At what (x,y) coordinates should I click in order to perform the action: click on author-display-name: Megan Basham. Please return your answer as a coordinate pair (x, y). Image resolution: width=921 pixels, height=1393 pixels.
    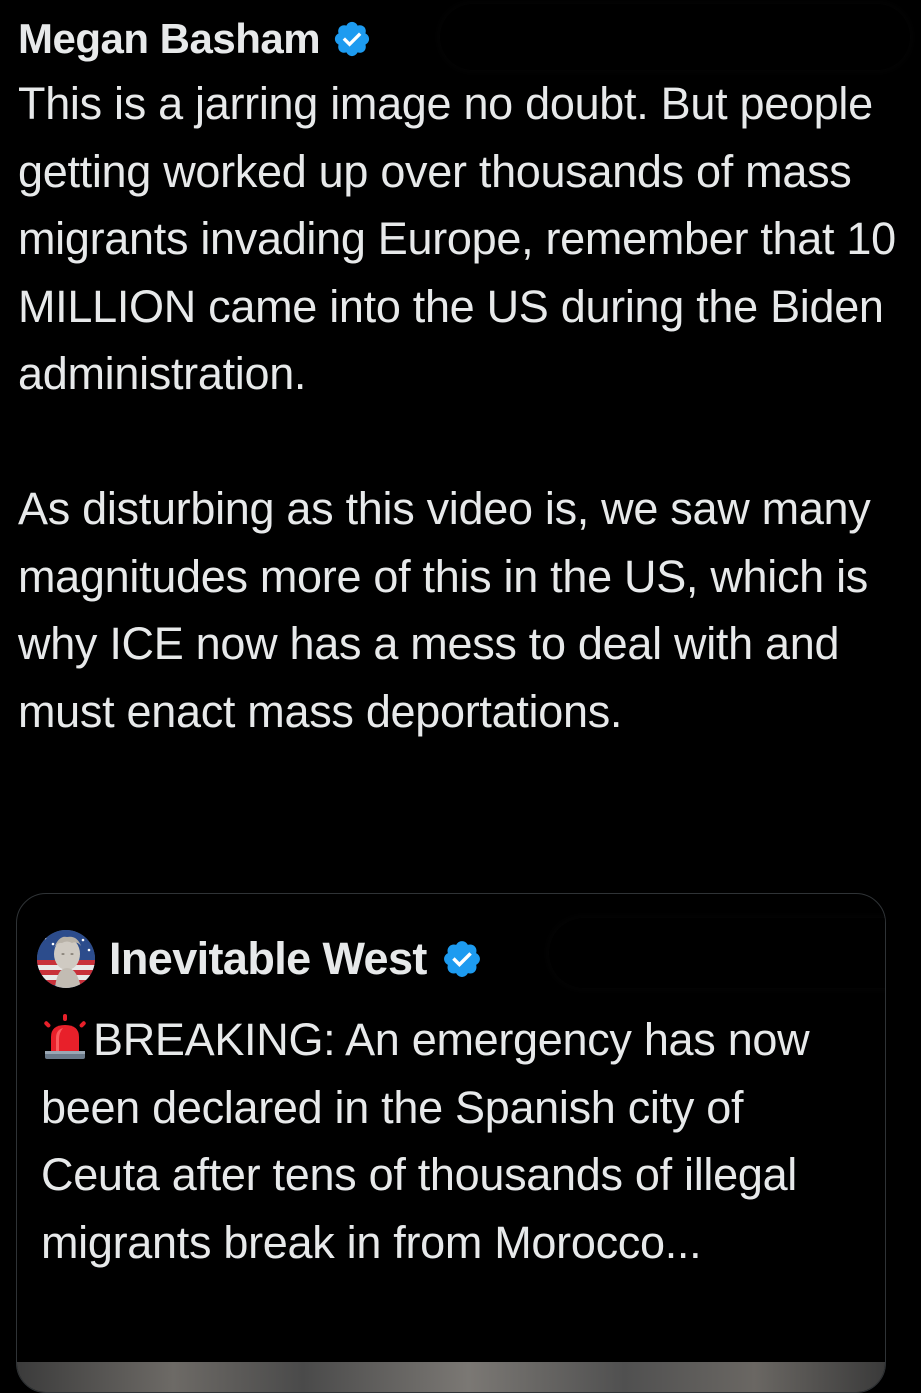
    Looking at the image, I should click on (169, 39).